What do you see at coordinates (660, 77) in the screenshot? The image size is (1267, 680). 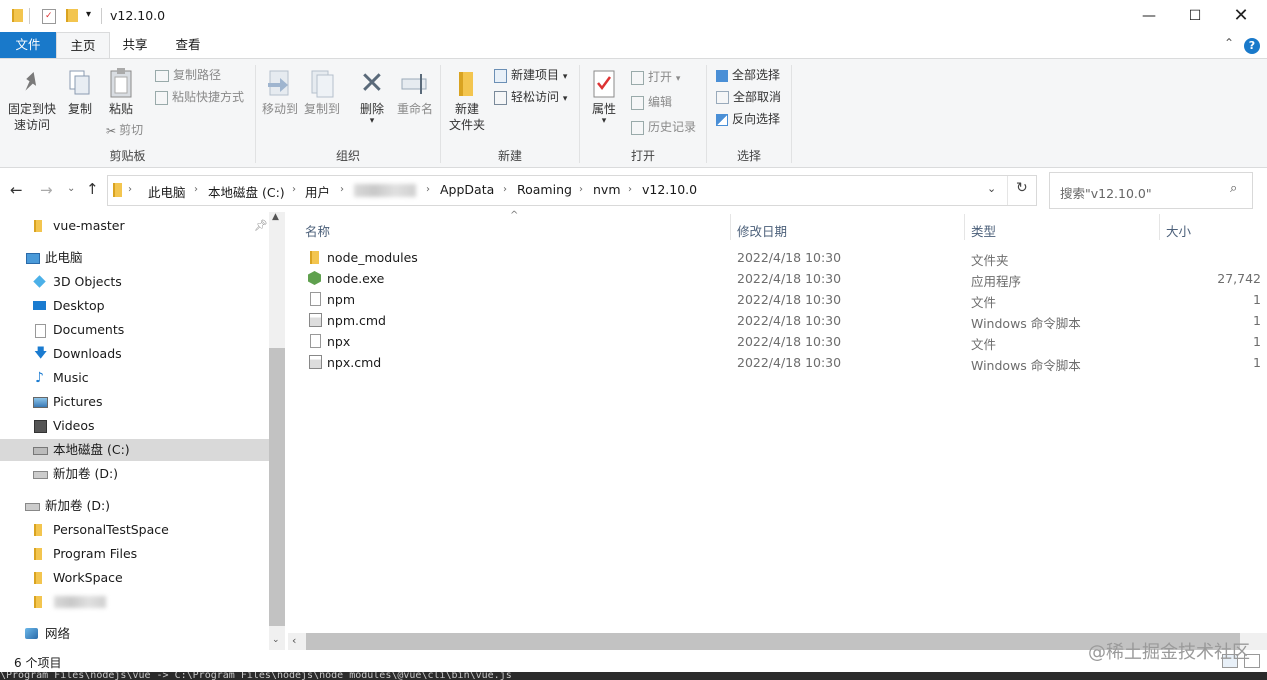 I see `open-label: 打开` at bounding box center [660, 77].